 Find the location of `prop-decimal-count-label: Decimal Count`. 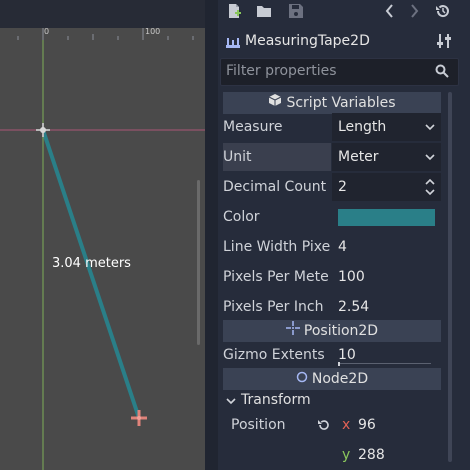

prop-decimal-count-label: Decimal Count is located at coordinates (275, 187).